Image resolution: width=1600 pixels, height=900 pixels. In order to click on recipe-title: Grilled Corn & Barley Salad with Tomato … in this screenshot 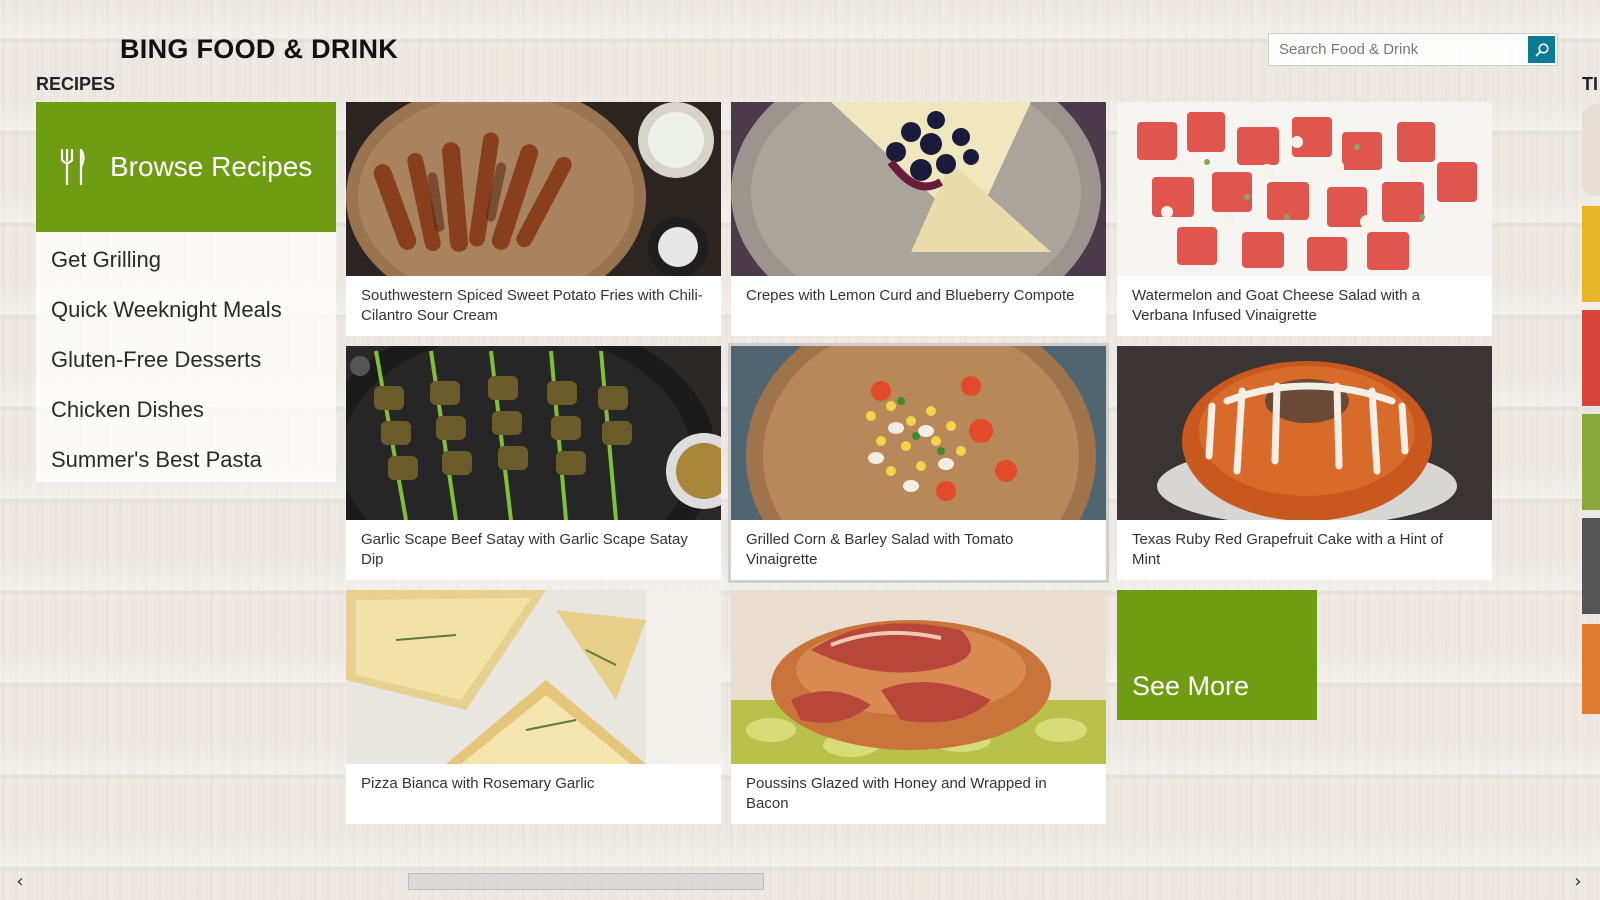, I will do `click(880, 549)`.